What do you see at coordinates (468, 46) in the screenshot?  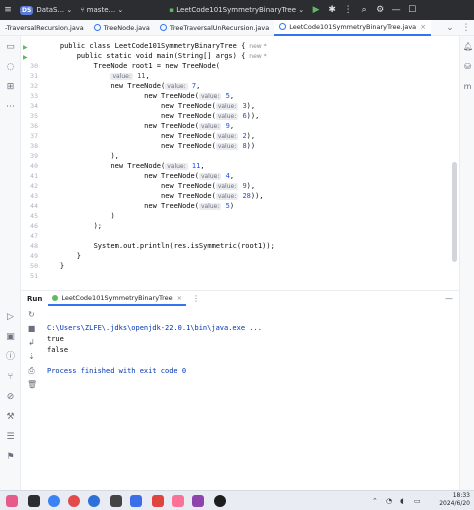 I see `notifications-icon: 🔔︎` at bounding box center [468, 46].